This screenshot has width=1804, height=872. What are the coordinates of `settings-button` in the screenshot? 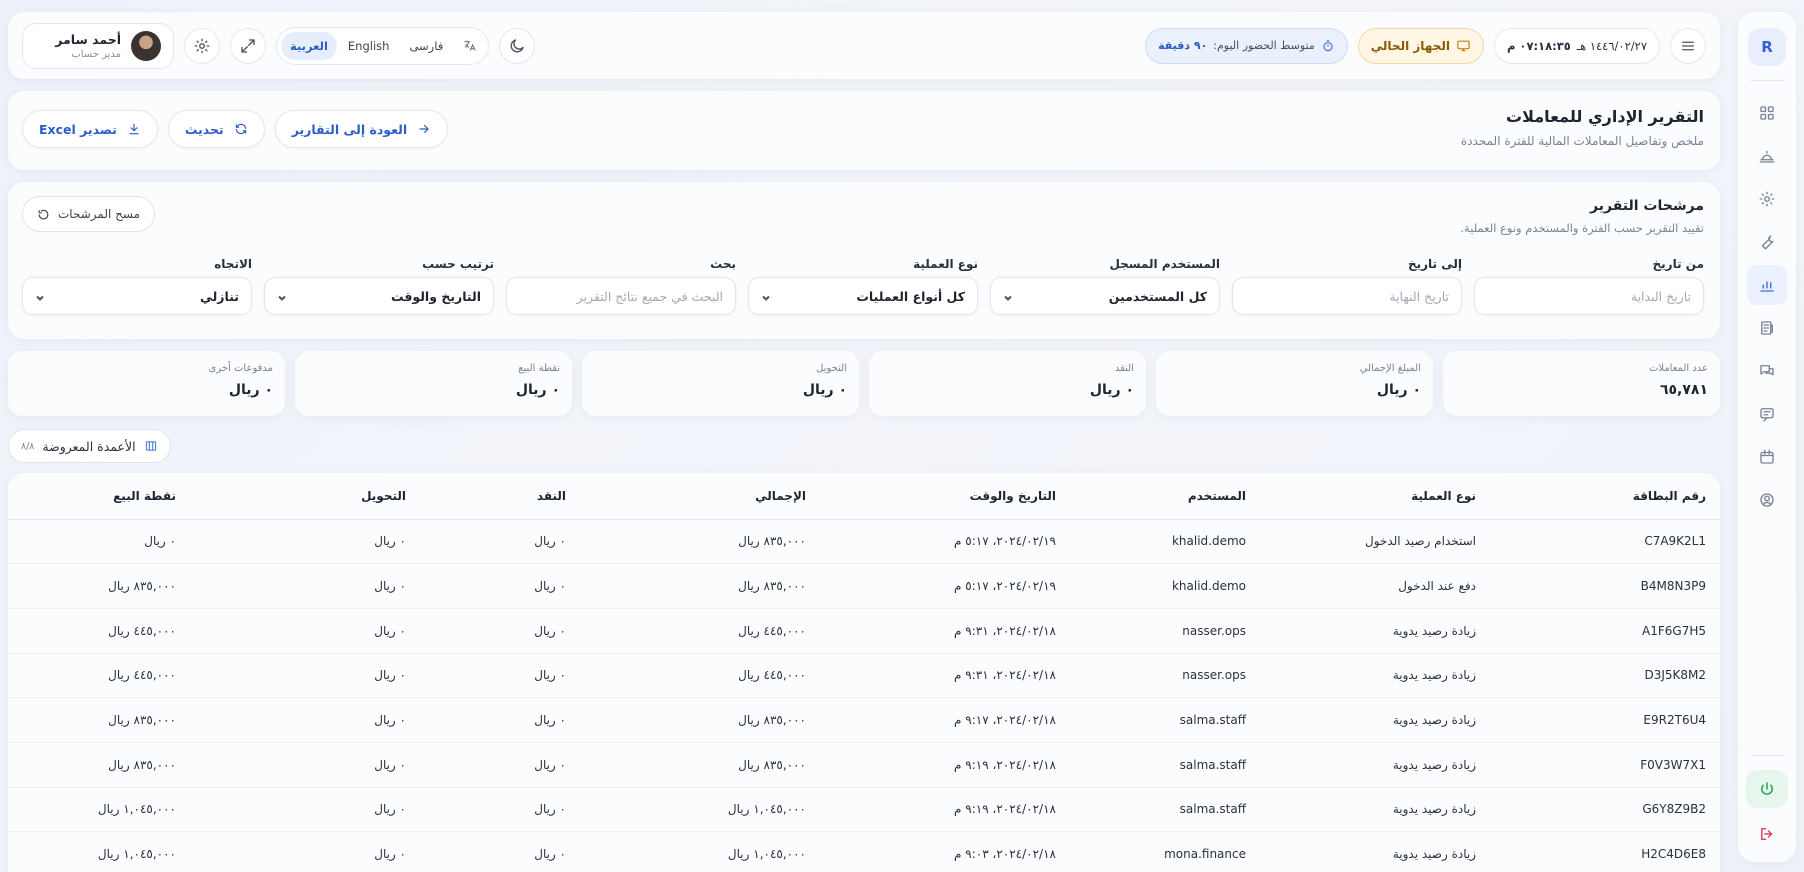 It's located at (202, 45).